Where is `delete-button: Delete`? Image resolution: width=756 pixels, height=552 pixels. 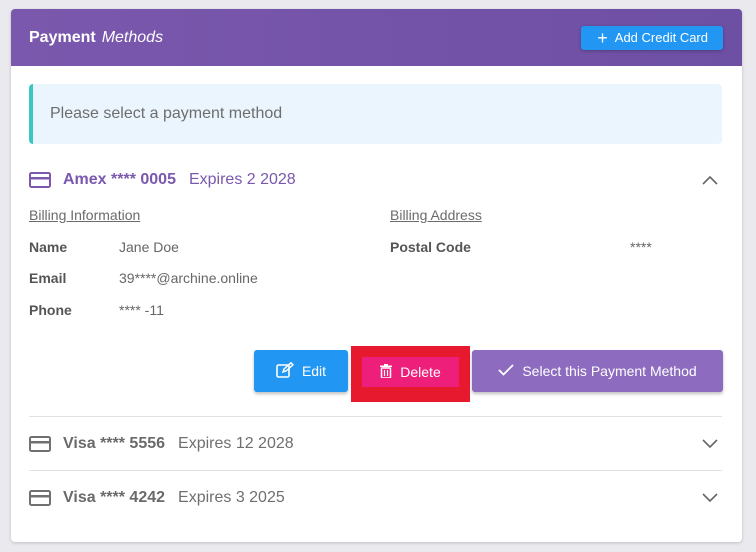 delete-button: Delete is located at coordinates (410, 372).